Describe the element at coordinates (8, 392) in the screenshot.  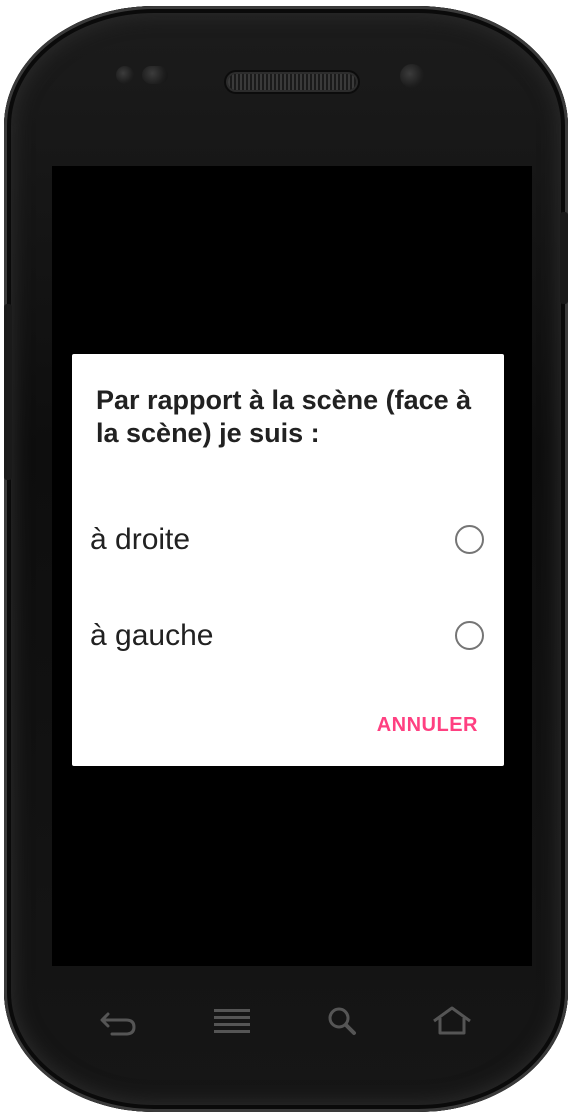
I see `volume-button` at that location.